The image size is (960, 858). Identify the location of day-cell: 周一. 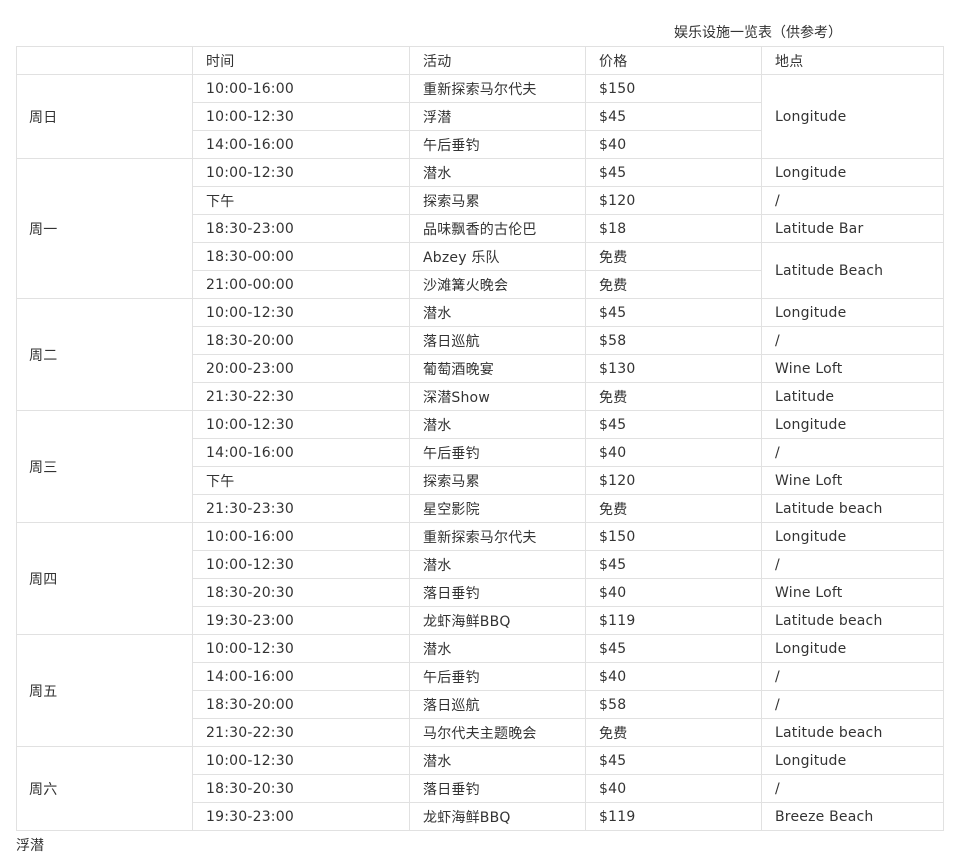
(104, 228).